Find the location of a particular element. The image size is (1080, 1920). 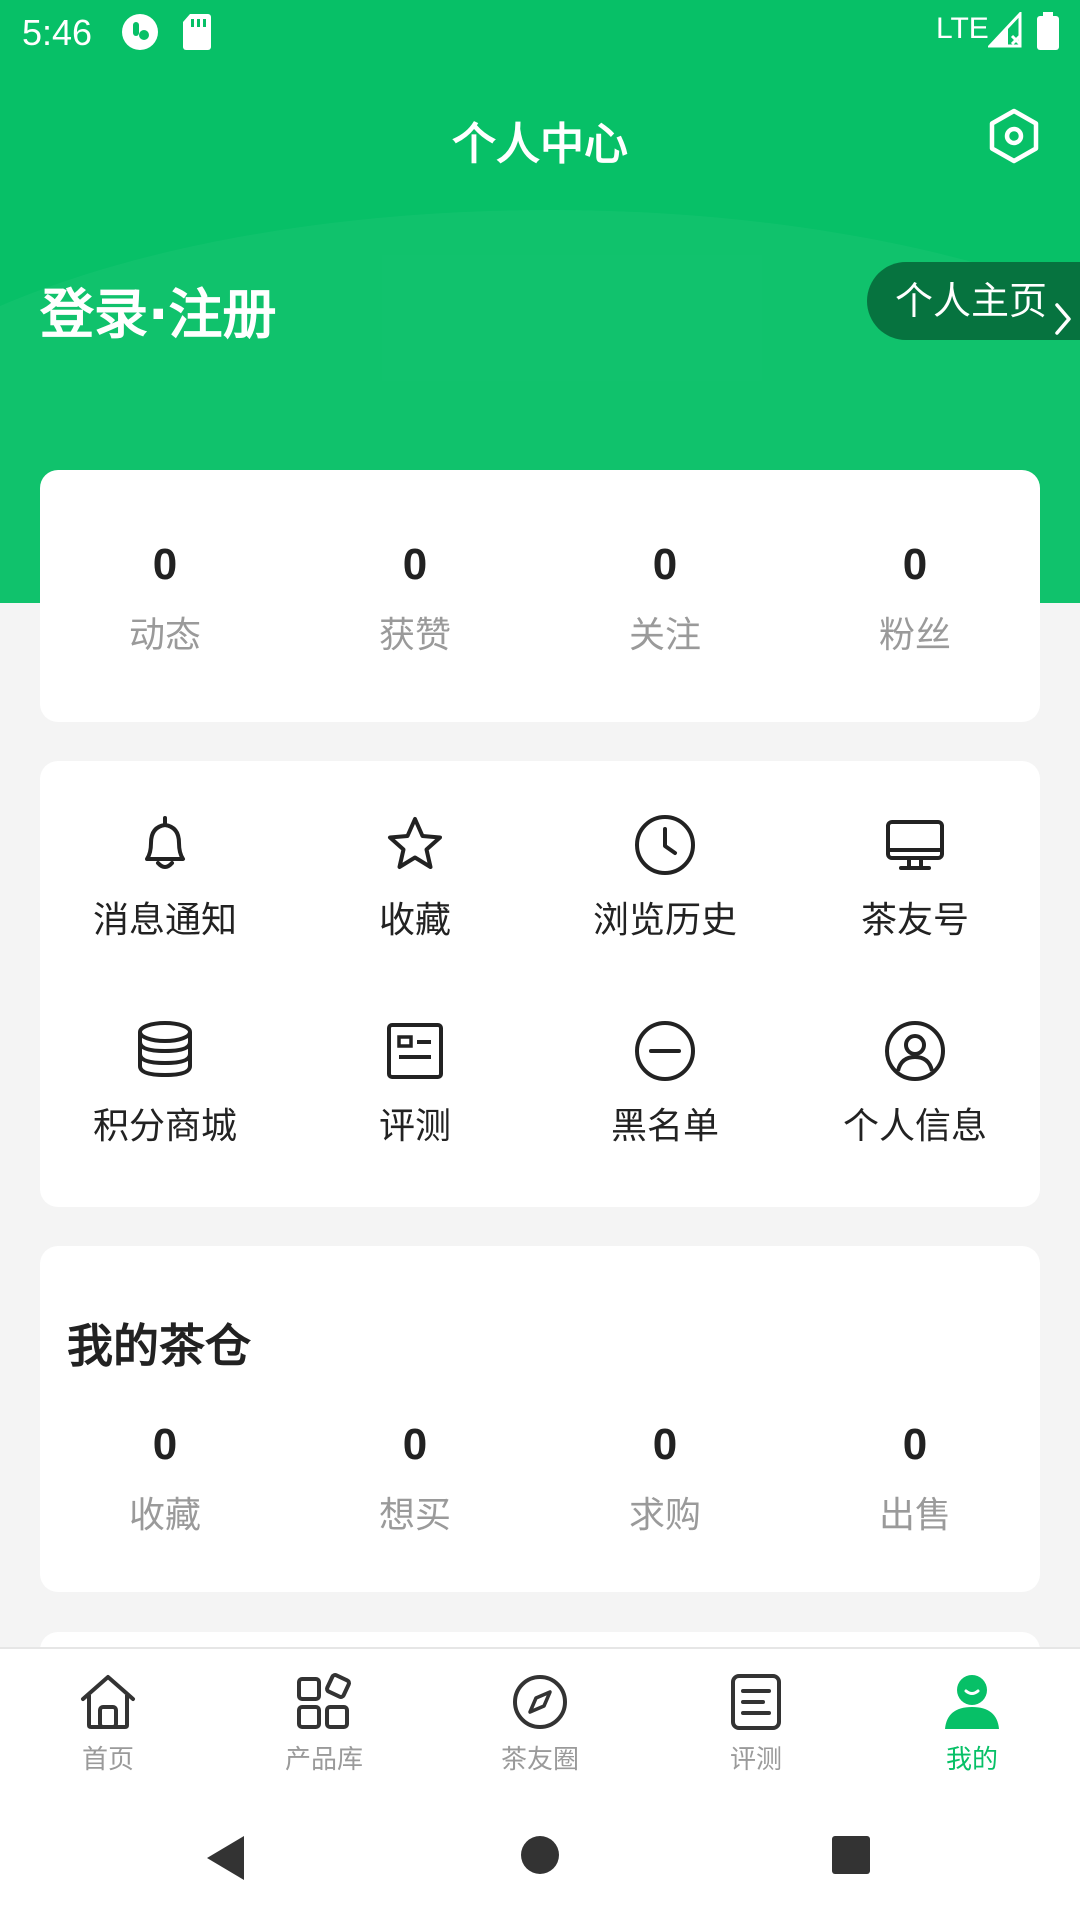

stat-label: 想买 is located at coordinates (414, 1515).